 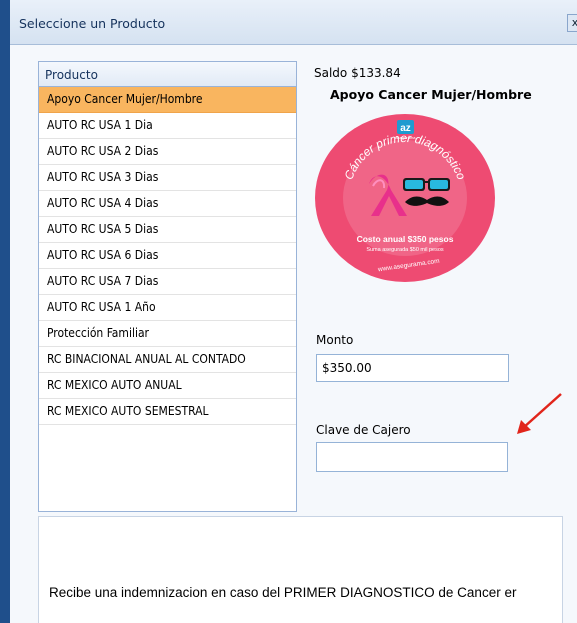 I want to click on dialog-titlebar: Seleccione un Producto x, so click(x=293, y=22).